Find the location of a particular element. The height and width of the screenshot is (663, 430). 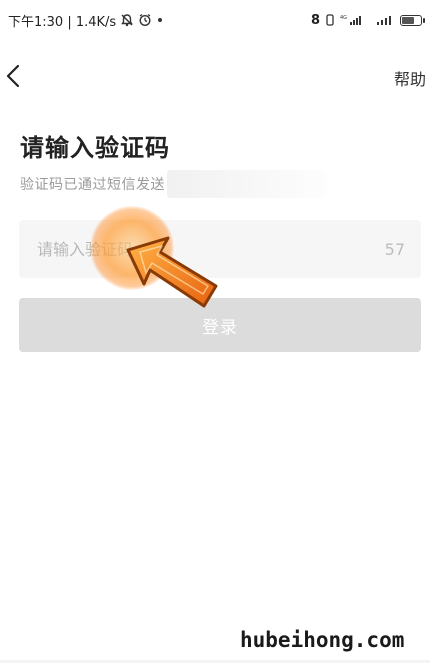

status-bar: 下午1:30 | 1.4K/s 8 4G is located at coordinates (215, 20).